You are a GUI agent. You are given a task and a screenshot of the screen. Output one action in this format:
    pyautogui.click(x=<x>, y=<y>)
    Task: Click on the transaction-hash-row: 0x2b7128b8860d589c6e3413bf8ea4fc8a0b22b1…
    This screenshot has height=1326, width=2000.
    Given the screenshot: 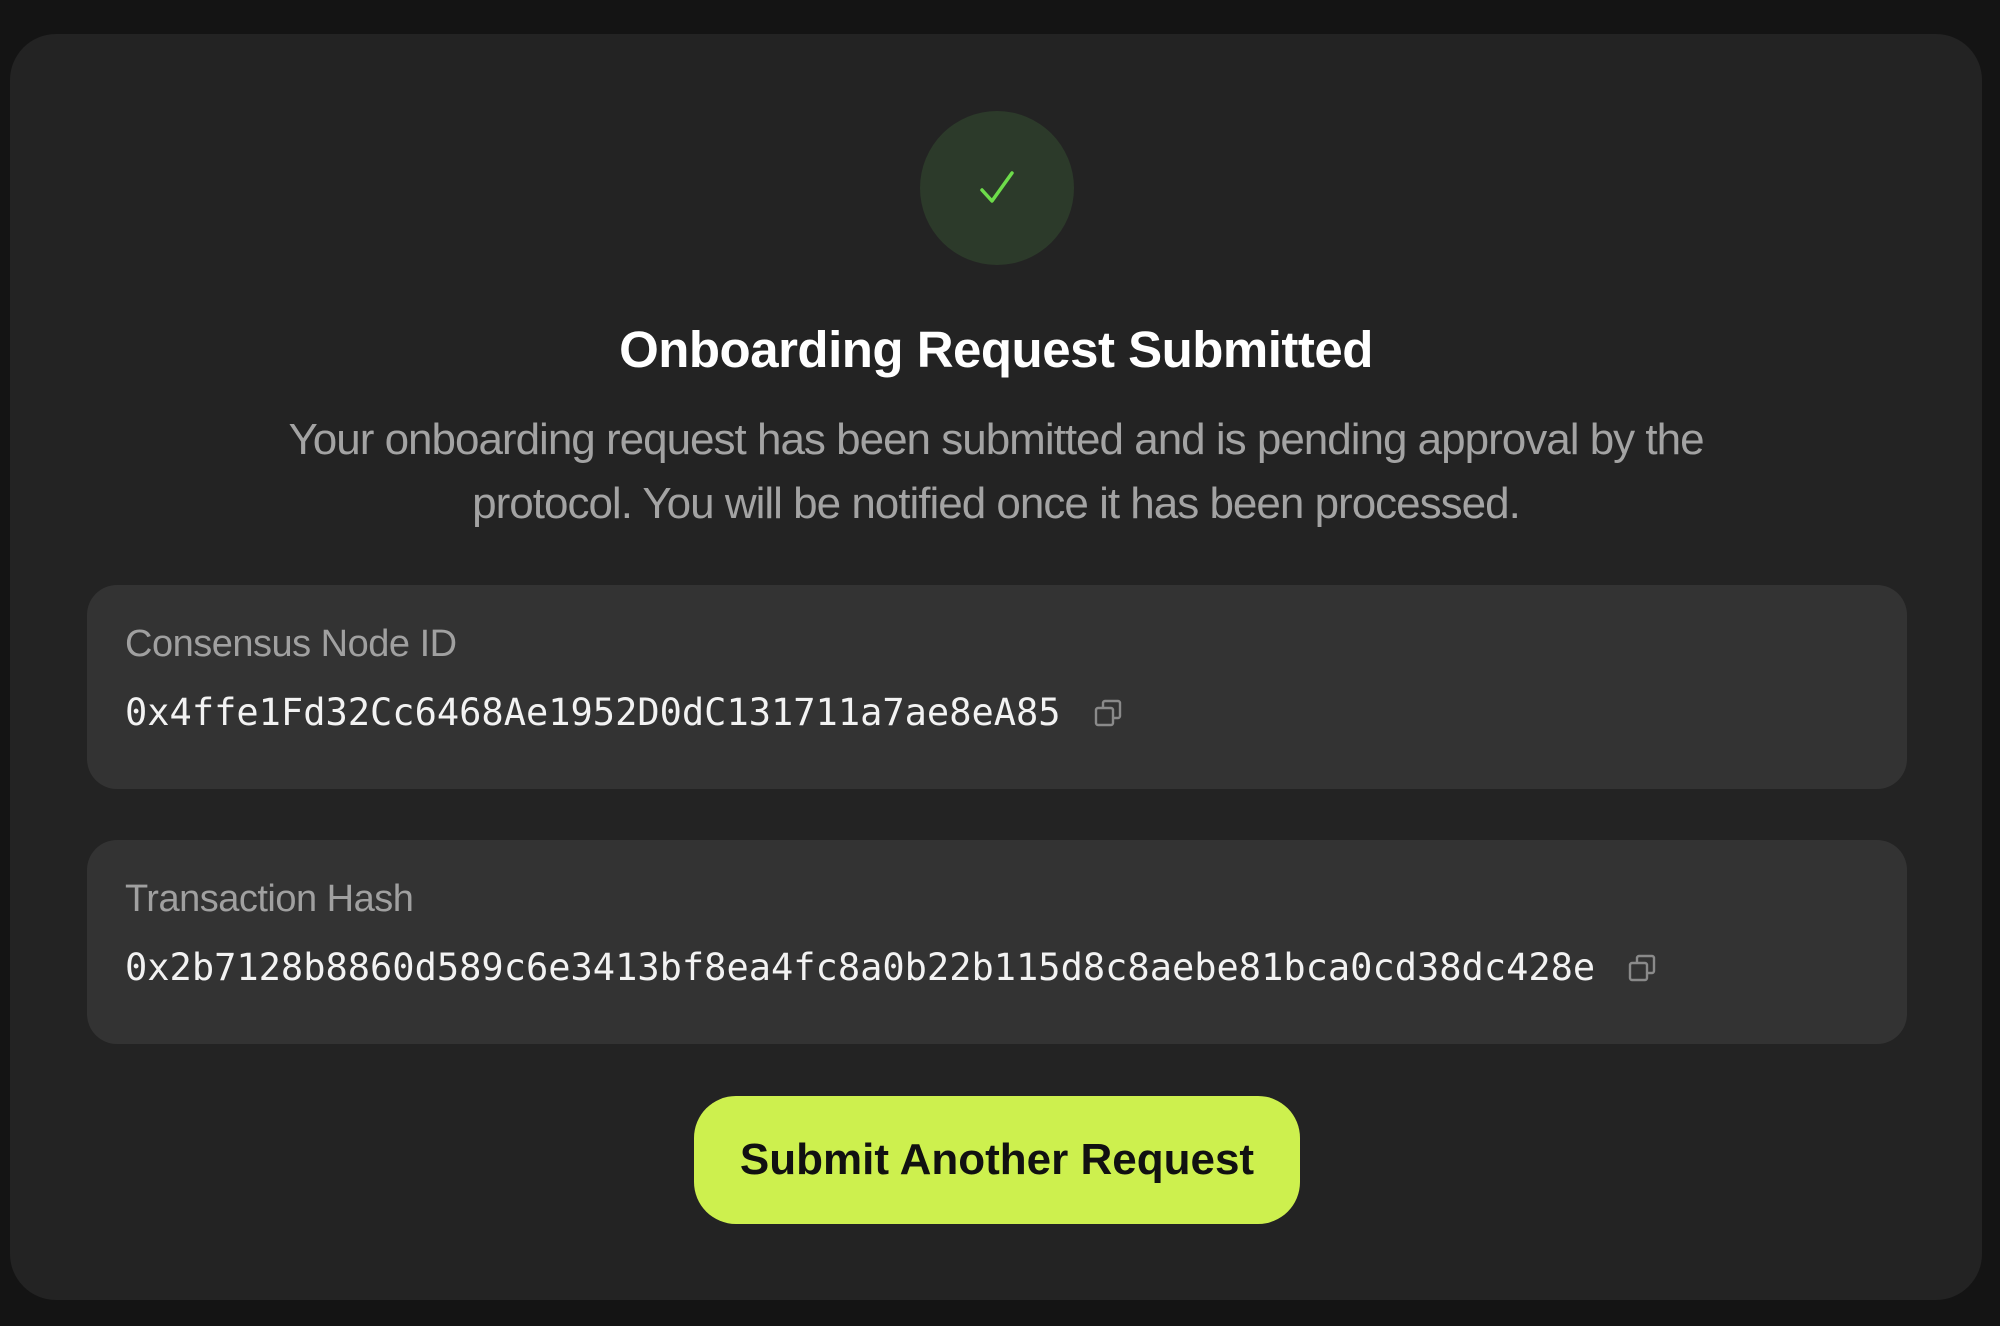 What is the action you would take?
    pyautogui.click(x=892, y=967)
    